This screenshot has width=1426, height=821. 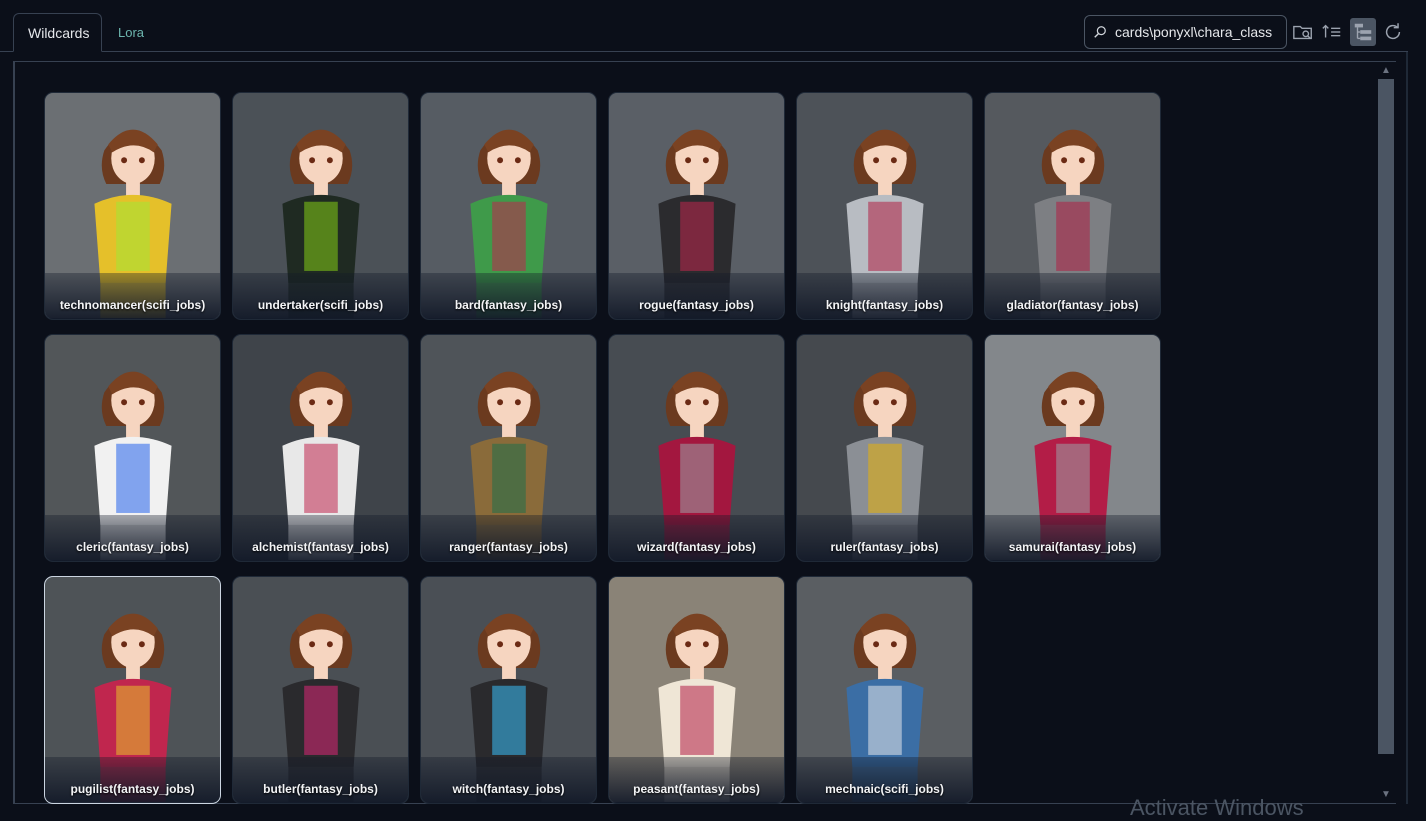 I want to click on search-icon, so click(x=1100, y=32).